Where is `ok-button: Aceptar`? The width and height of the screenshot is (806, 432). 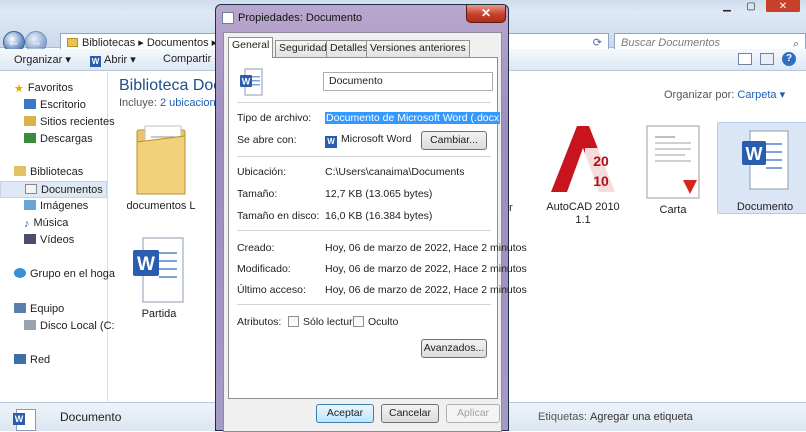
ok-button: Aceptar is located at coordinates (345, 413).